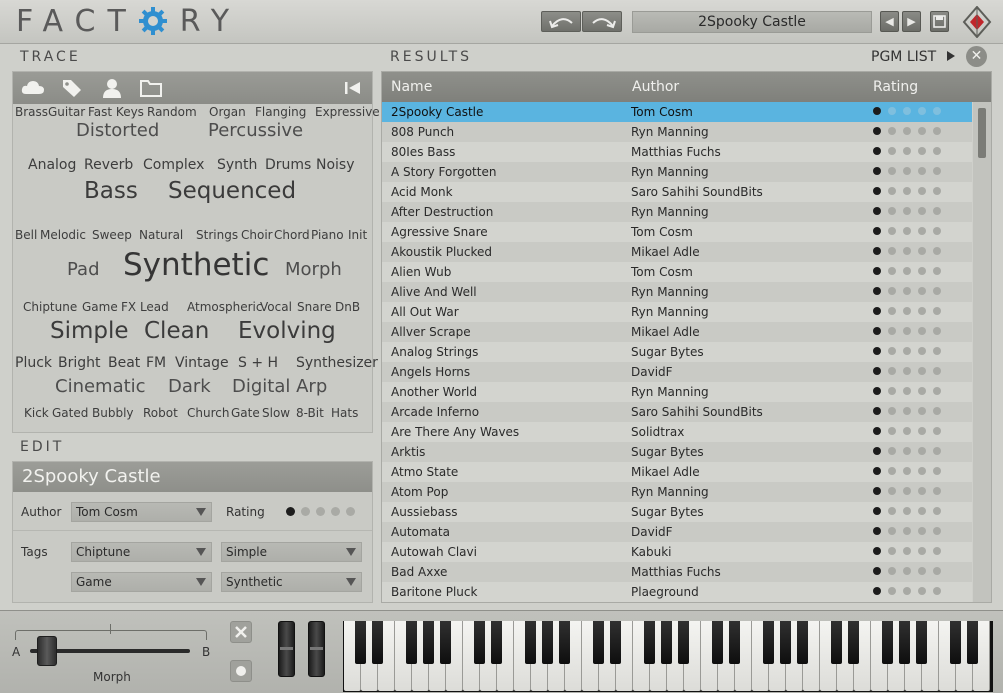 Image resolution: width=1003 pixels, height=693 pixels. Describe the element at coordinates (33, 363) in the screenshot. I see `tag-pluck: Pluck` at that location.